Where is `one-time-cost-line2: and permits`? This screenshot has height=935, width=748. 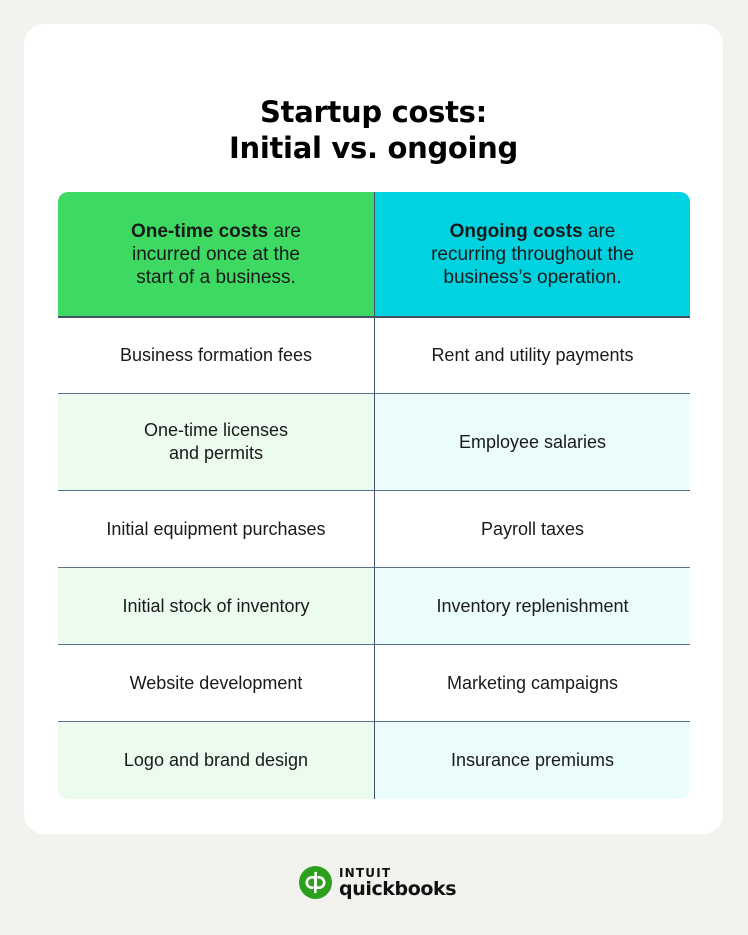
one-time-cost-line2: and permits is located at coordinates (216, 453).